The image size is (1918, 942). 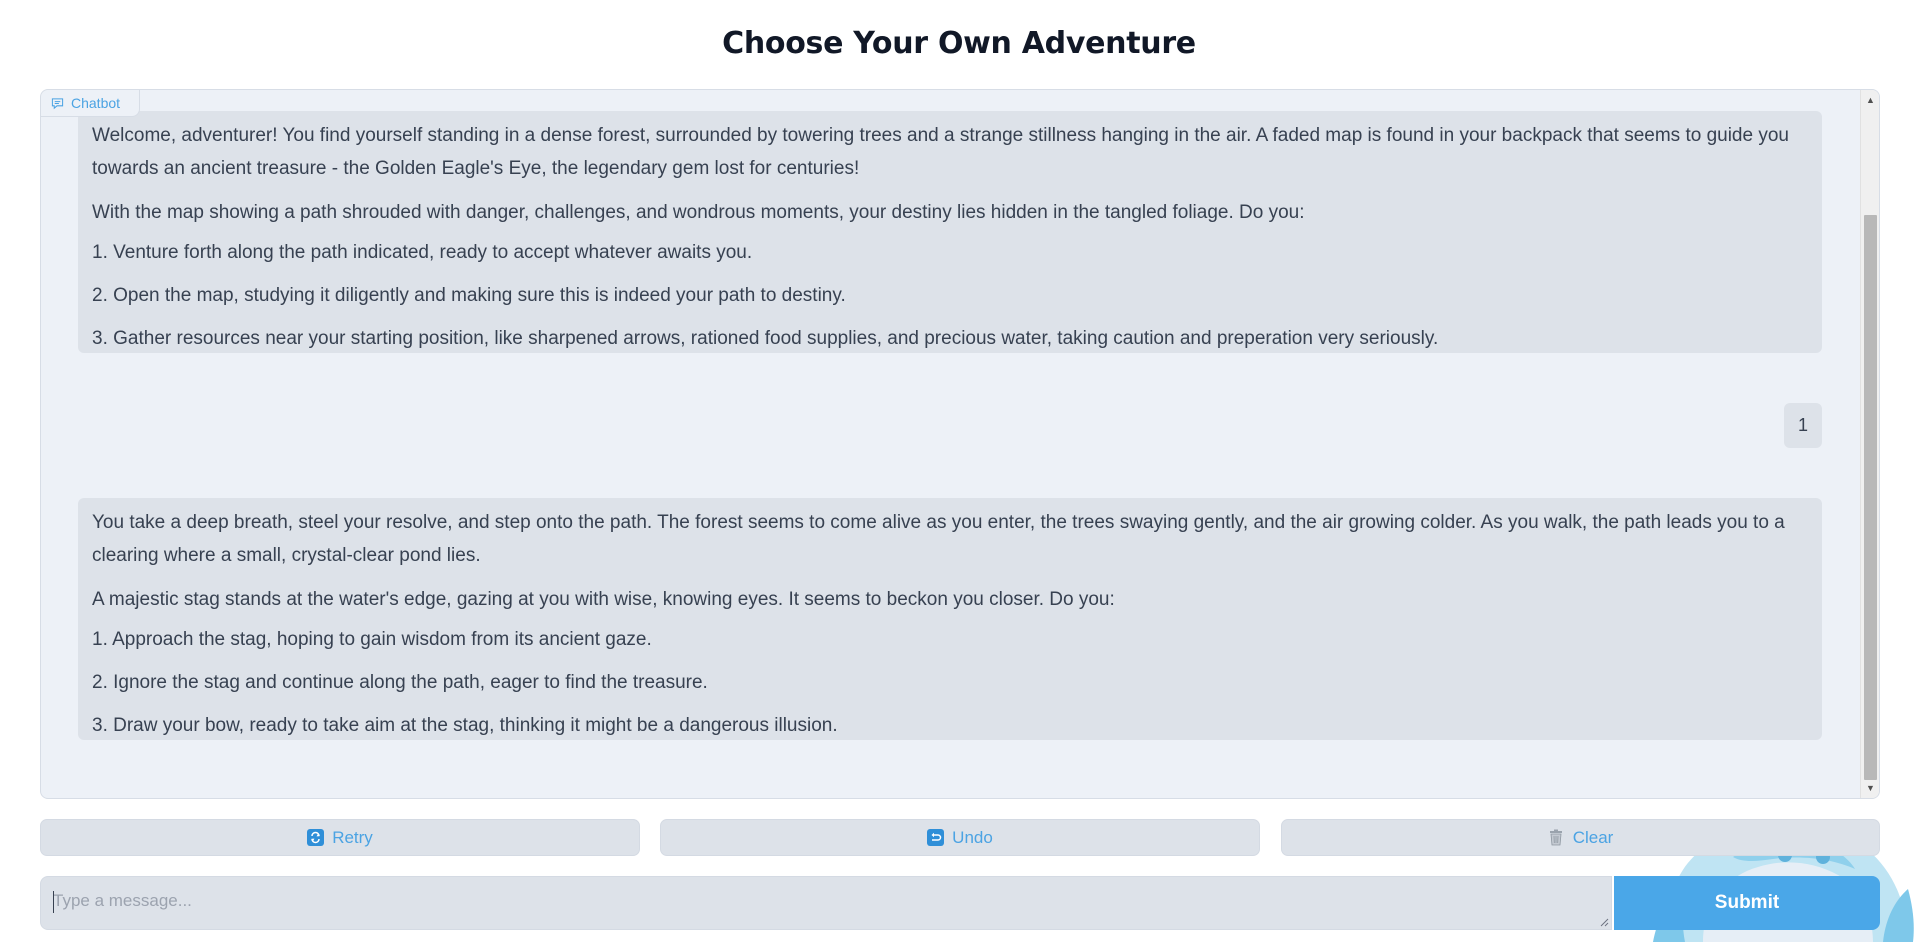 What do you see at coordinates (1870, 497) in the screenshot?
I see `scroll-thumb` at bounding box center [1870, 497].